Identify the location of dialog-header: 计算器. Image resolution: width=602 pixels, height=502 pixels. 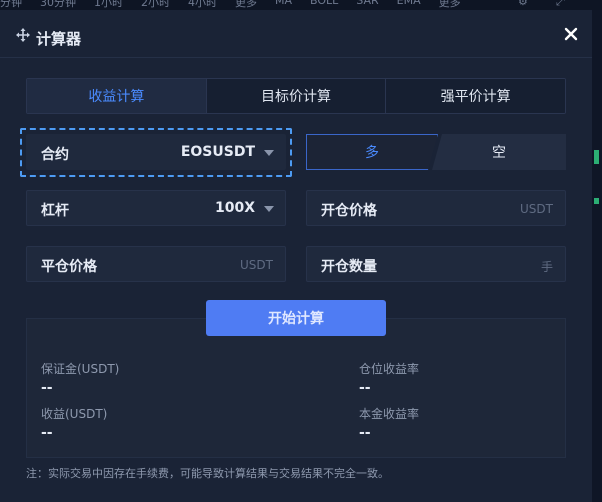
(296, 34).